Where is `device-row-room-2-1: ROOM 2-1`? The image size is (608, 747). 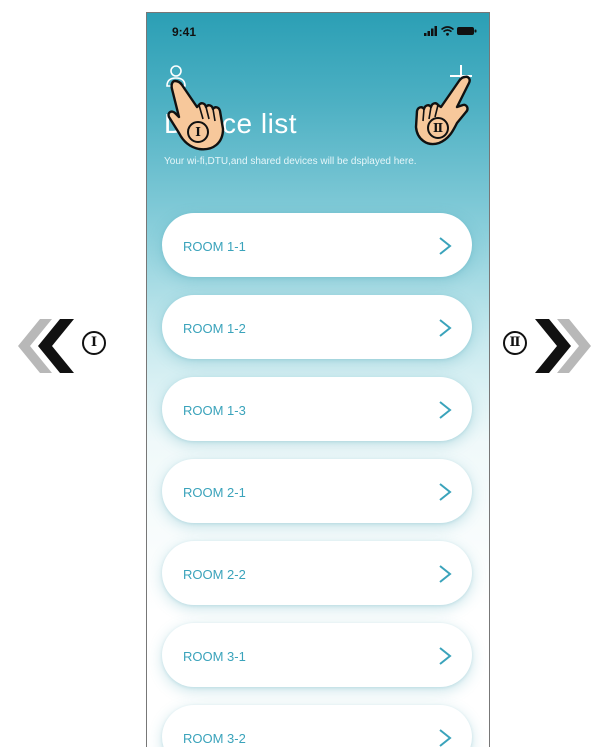
device-row-room-2-1: ROOM 2-1 is located at coordinates (317, 491).